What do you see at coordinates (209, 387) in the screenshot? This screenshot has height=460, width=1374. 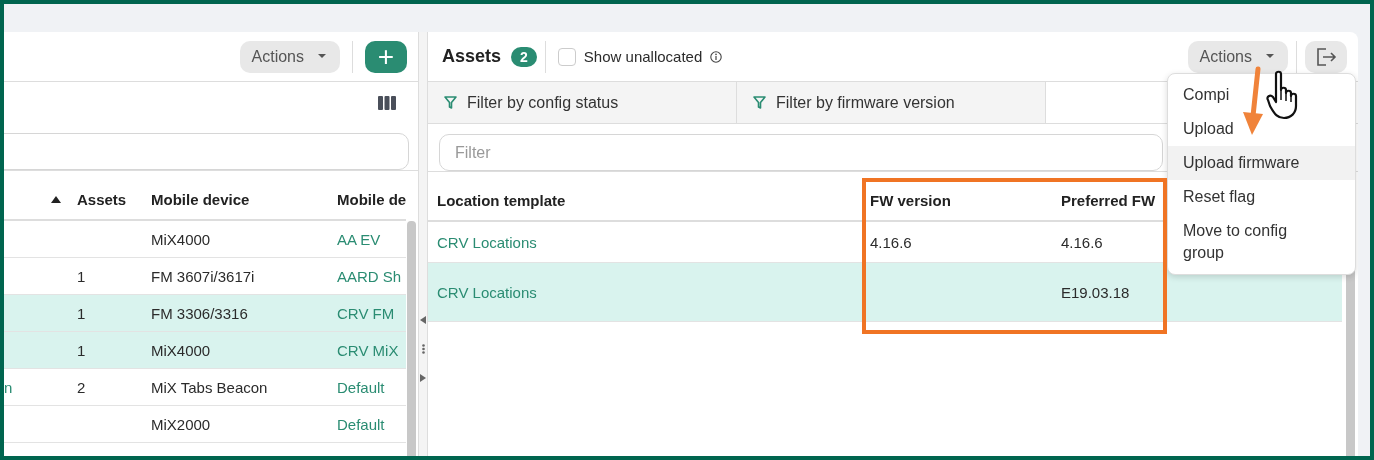 I see `table-cell: MiX Tabs Beacon` at bounding box center [209, 387].